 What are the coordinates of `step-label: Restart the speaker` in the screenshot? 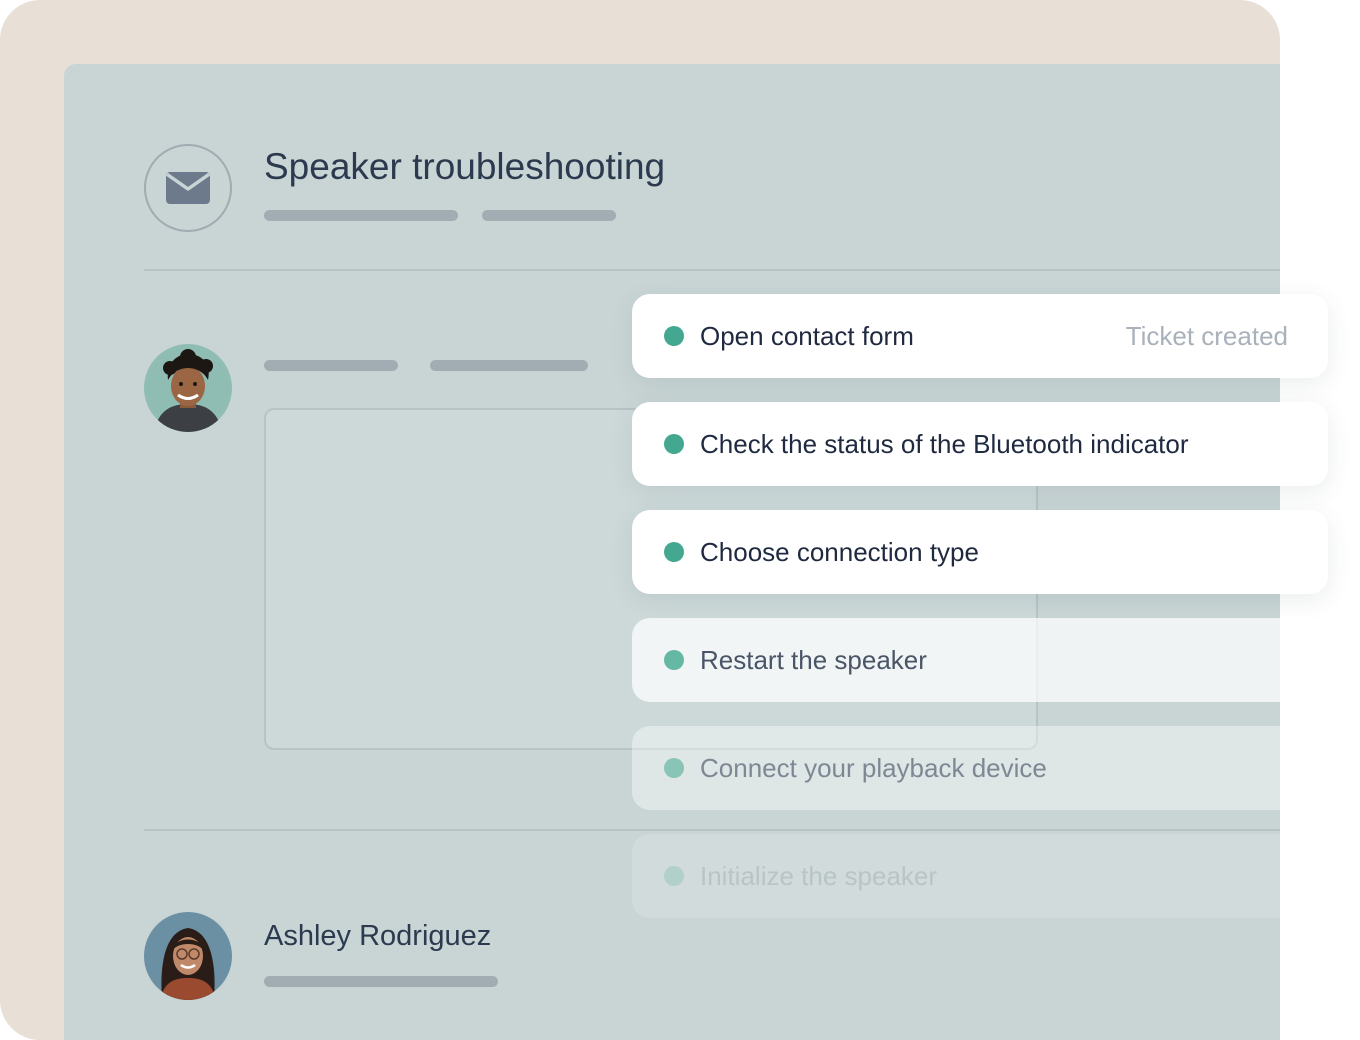 It's located at (813, 659).